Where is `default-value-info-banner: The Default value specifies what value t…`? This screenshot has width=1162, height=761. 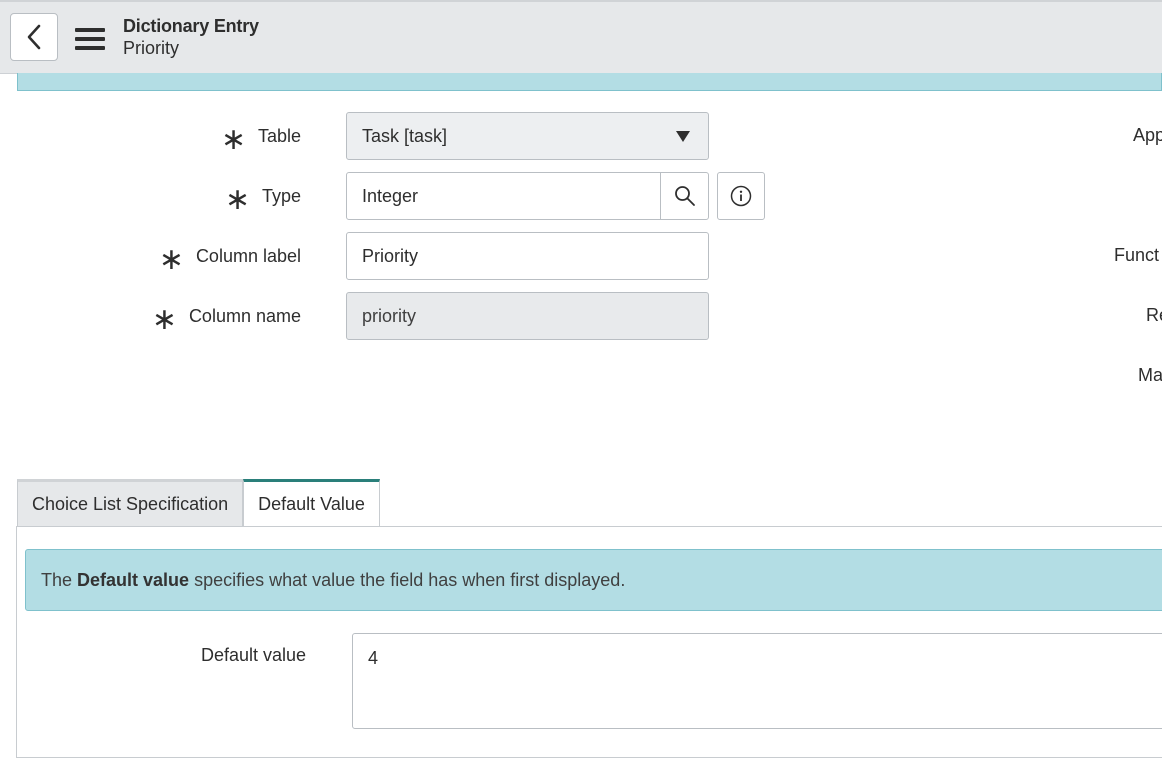
default-value-info-banner: The Default value specifies what value t… is located at coordinates (593, 580).